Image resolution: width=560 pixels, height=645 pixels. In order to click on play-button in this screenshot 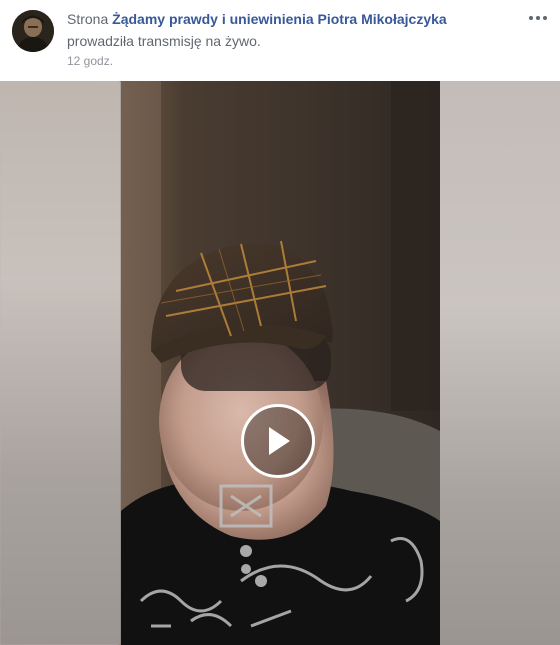, I will do `click(278, 441)`.